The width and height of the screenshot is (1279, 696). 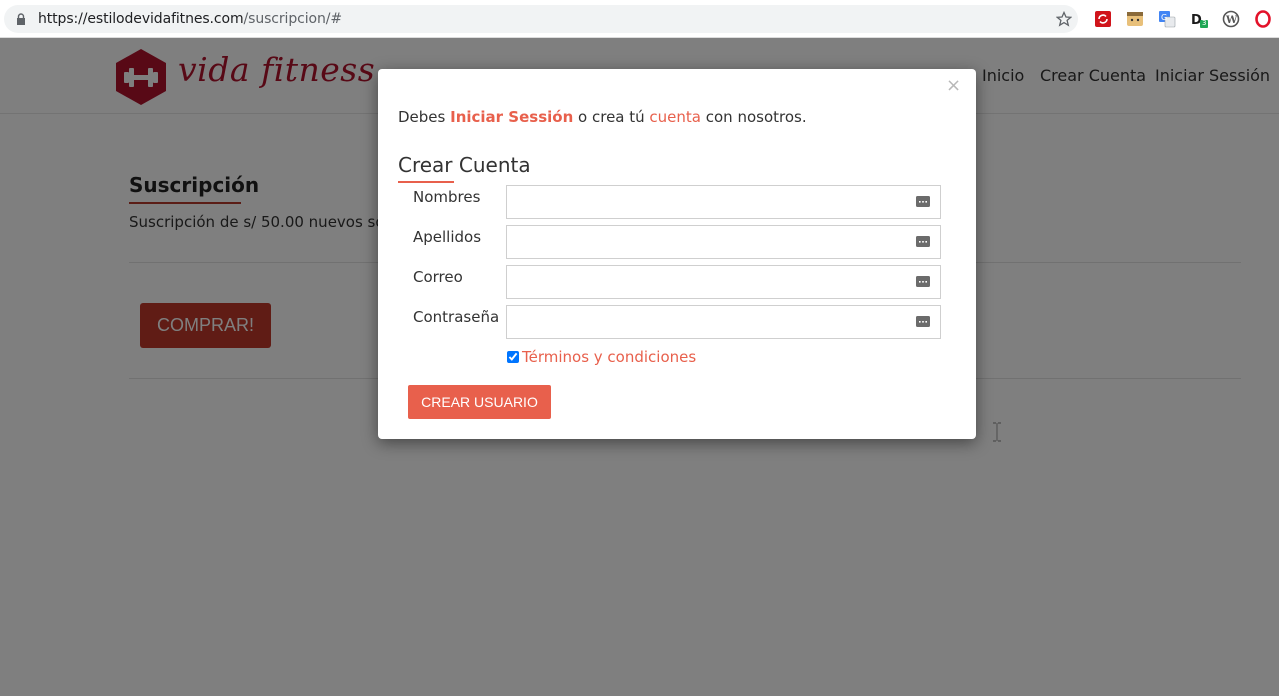 I want to click on bookmark-star-icon, so click(x=1064, y=19).